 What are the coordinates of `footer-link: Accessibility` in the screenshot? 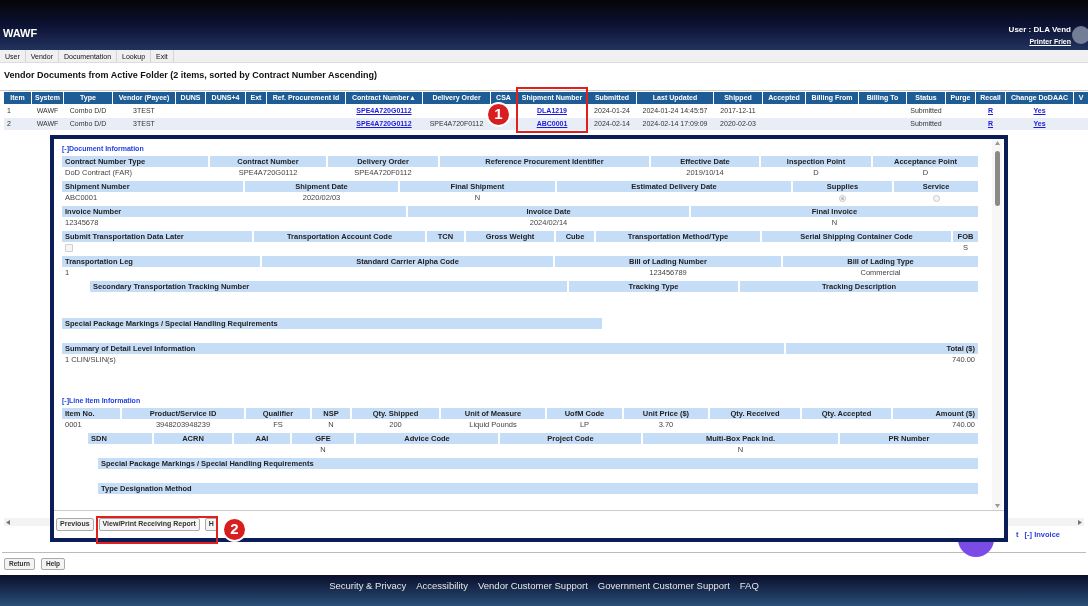 It's located at (442, 586).